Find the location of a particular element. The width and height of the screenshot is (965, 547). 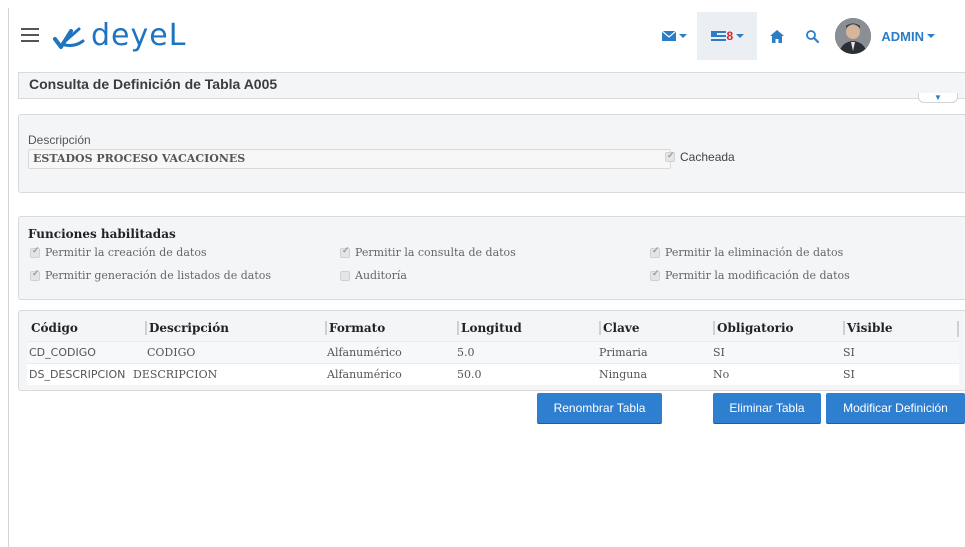

permitir-eliminacion-checkbox: Permitir la eliminación de datos is located at coordinates (746, 252).